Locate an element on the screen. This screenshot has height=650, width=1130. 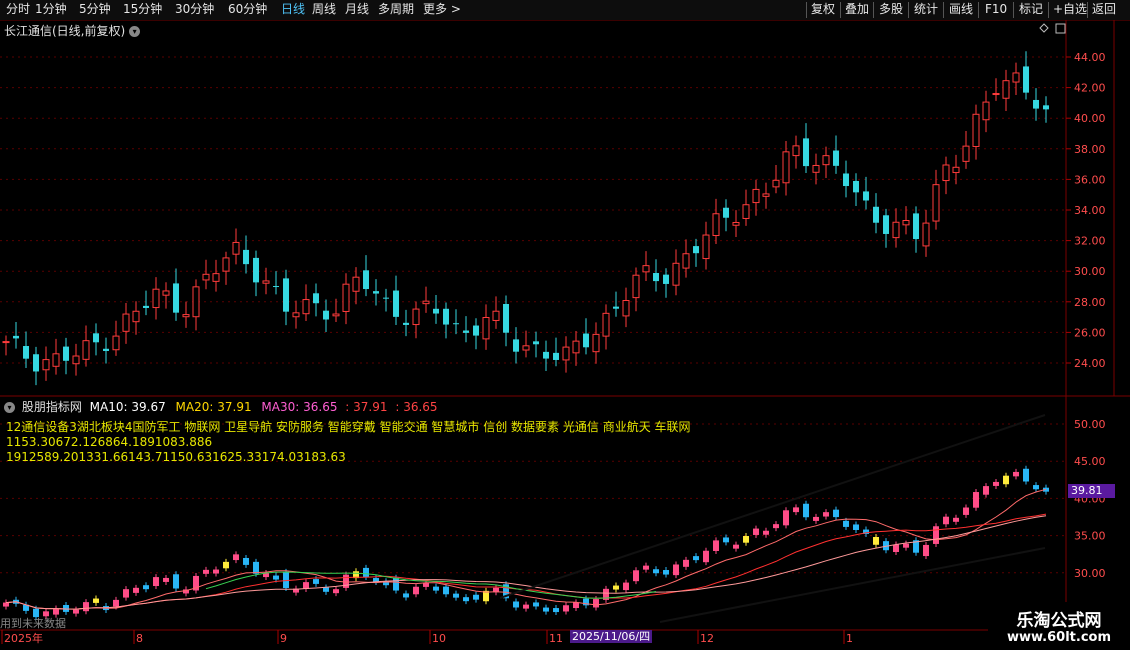
y-tick-label: 36.00 is located at coordinates (1090, 179).